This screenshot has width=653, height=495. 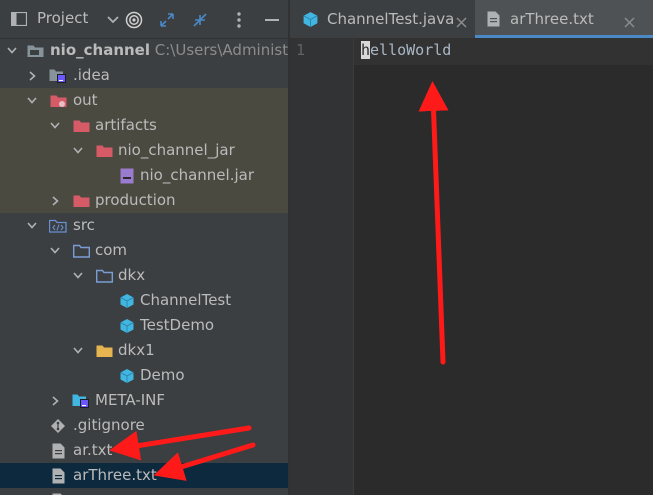 I want to click on editor-gutter, so click(x=322, y=267).